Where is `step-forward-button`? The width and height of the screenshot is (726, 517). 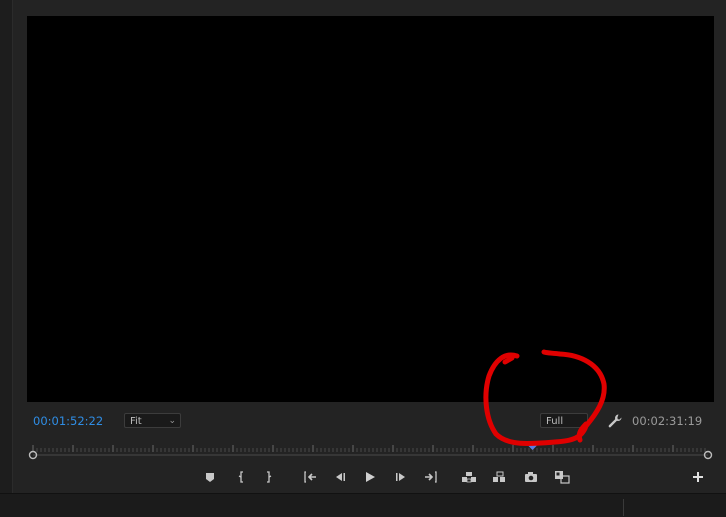 step-forward-button is located at coordinates (401, 477).